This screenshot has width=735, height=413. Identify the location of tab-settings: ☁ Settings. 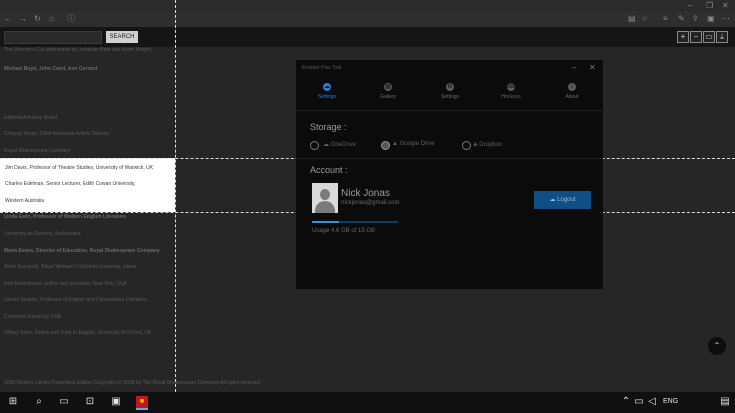
(327, 93).